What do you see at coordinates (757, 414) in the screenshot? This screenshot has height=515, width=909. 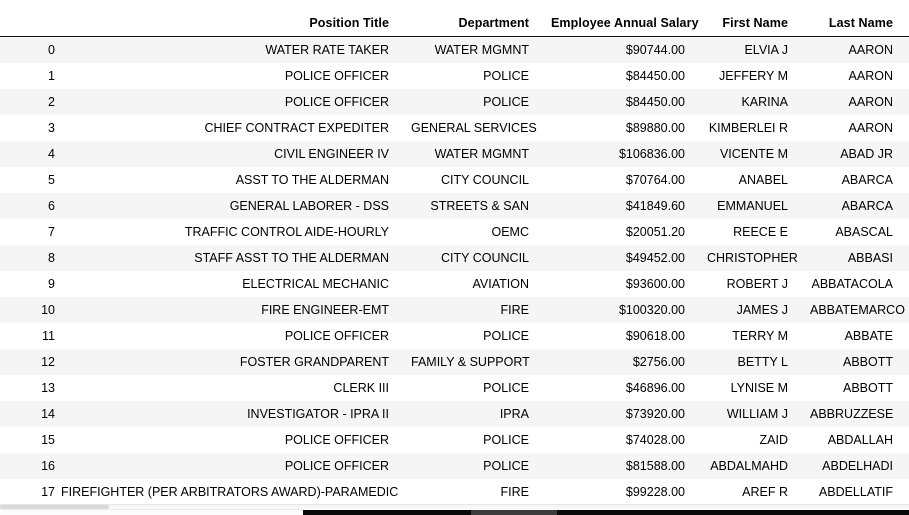 I see `cell-first-name: WILLIAM J` at bounding box center [757, 414].